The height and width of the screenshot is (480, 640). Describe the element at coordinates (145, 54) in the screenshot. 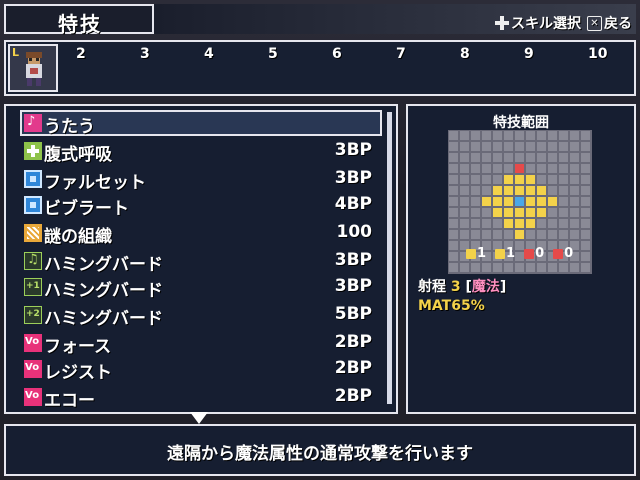

I see `party-slot-3: 3` at that location.